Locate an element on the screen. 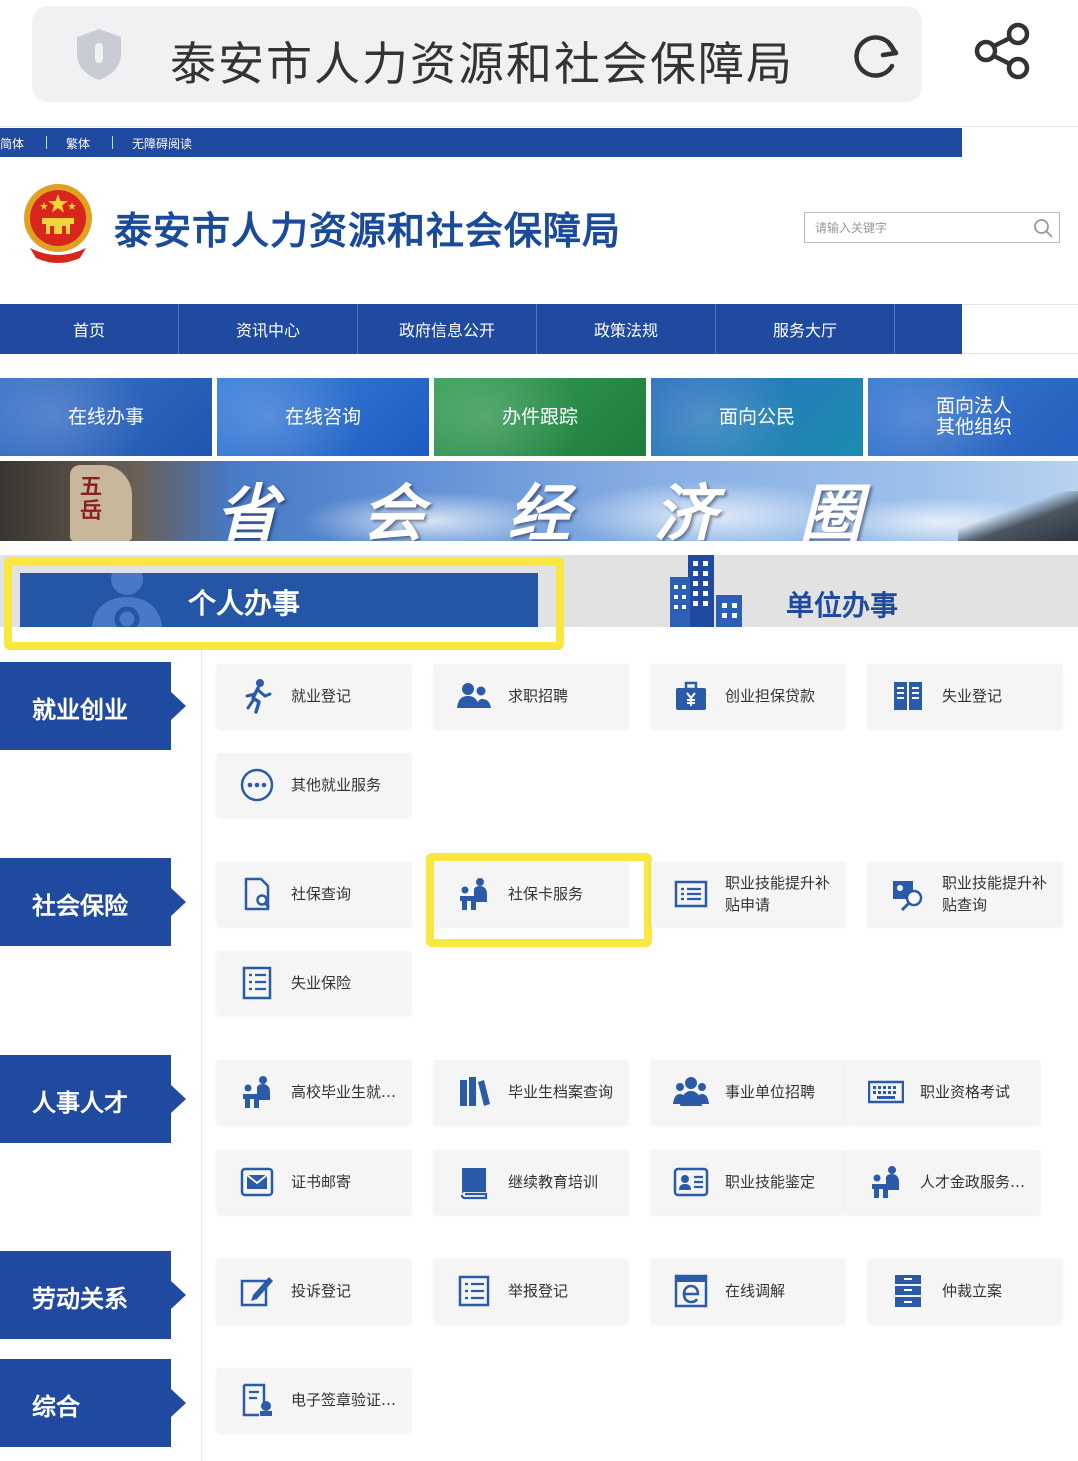 This screenshot has width=1078, height=1461. service-label: 创业担保贷款 is located at coordinates (770, 696).